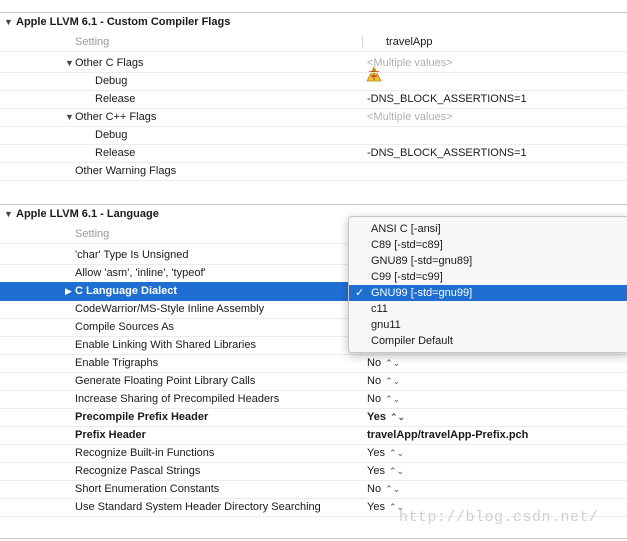  Describe the element at coordinates (313, 153) in the screenshot. I see `setting-row-other-cpp-flags-release: Release -DNS_BLOCK_ASSERTIONS=1` at that location.